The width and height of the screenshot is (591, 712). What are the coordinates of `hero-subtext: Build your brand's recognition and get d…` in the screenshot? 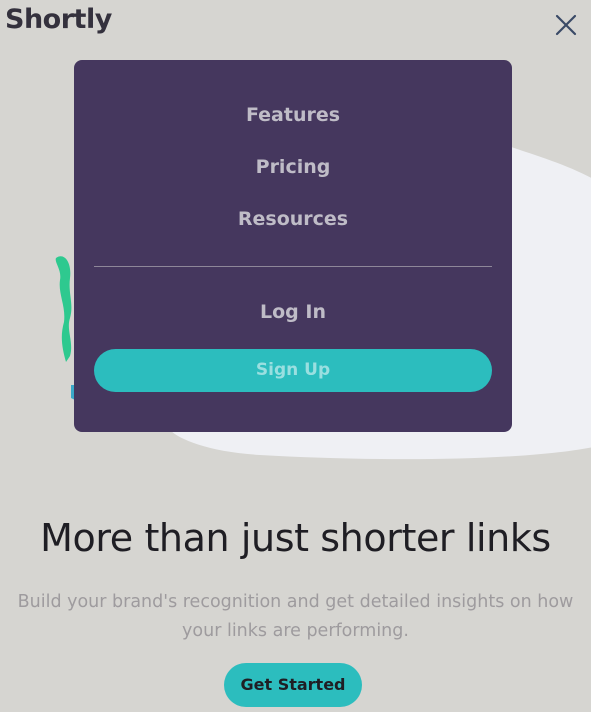 It's located at (295, 617).